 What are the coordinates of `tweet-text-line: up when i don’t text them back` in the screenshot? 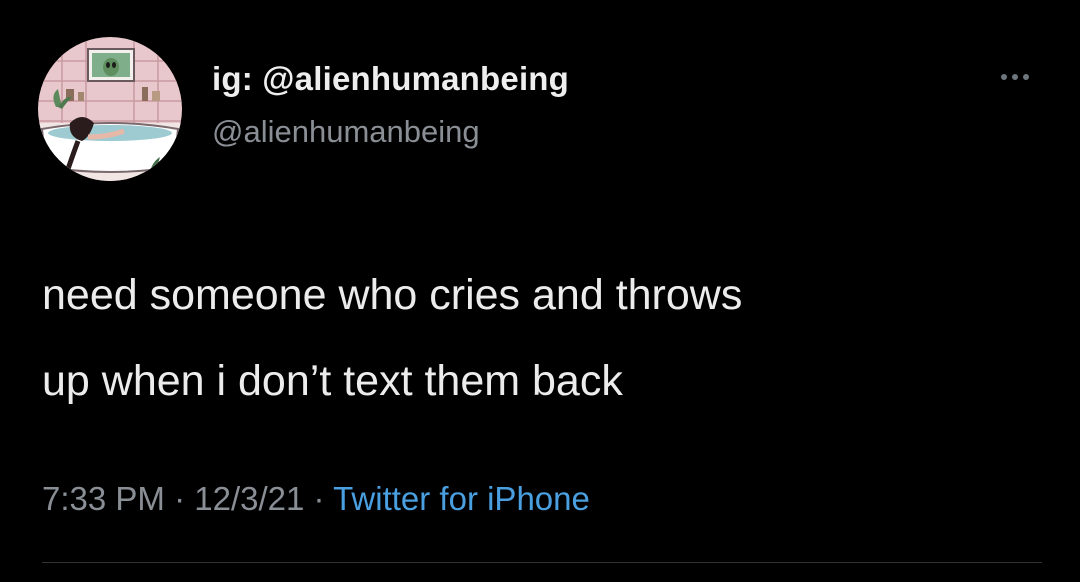 It's located at (332, 381).